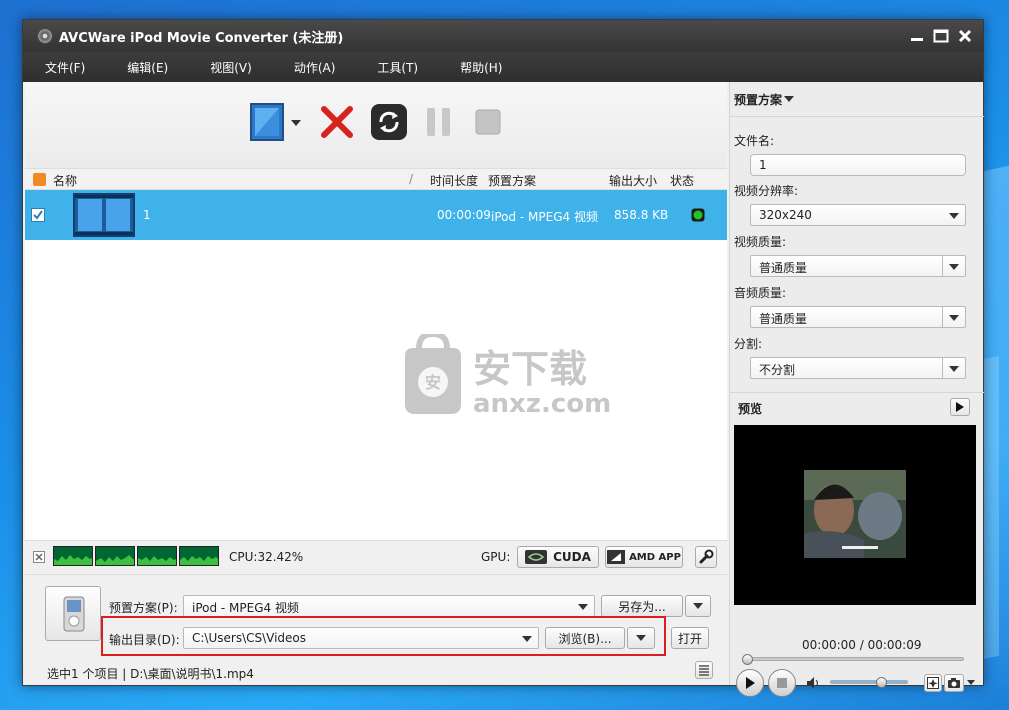 This screenshot has height=710, width=1009. What do you see at coordinates (882, 682) in the screenshot?
I see `volume-handle` at bounding box center [882, 682].